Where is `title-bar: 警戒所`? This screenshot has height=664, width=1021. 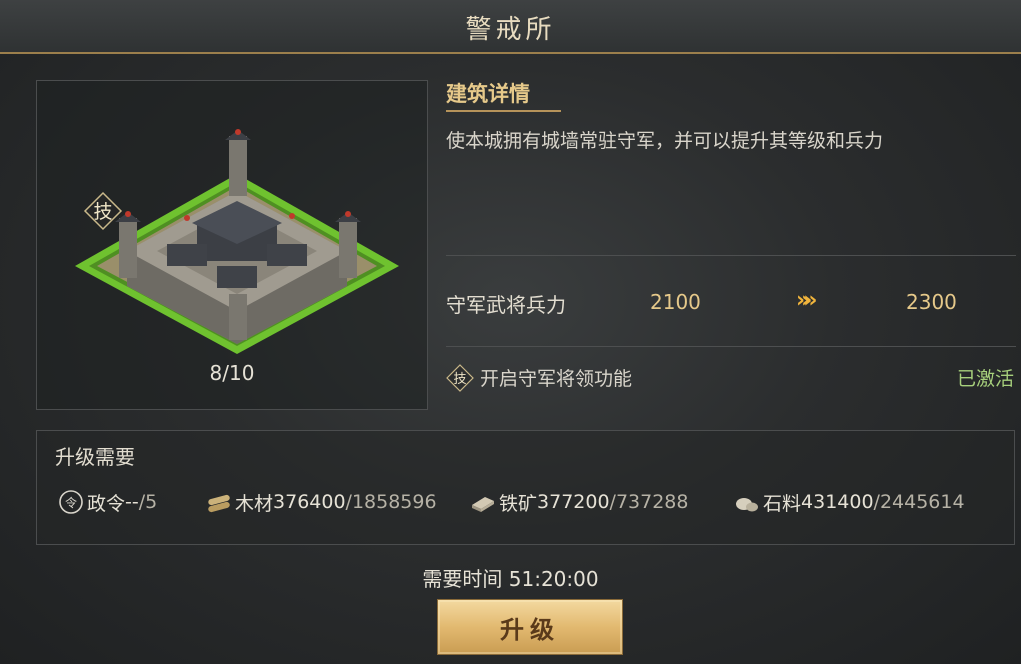
title-bar: 警戒所 is located at coordinates (510, 27).